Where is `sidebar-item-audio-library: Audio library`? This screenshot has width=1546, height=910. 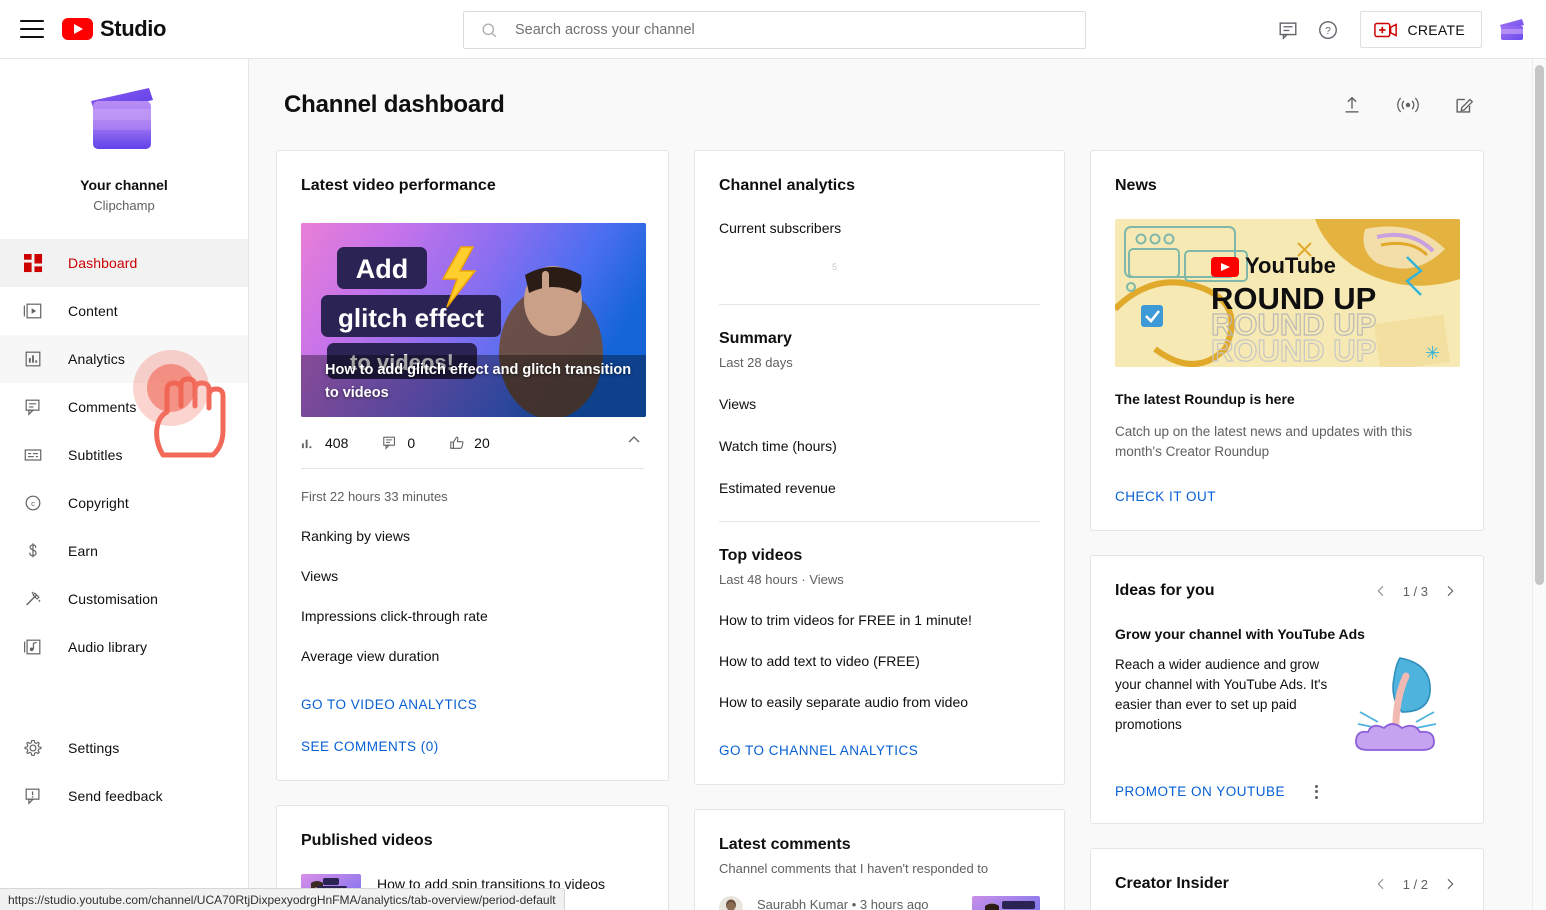 sidebar-item-audio-library: Audio library is located at coordinates (124, 647).